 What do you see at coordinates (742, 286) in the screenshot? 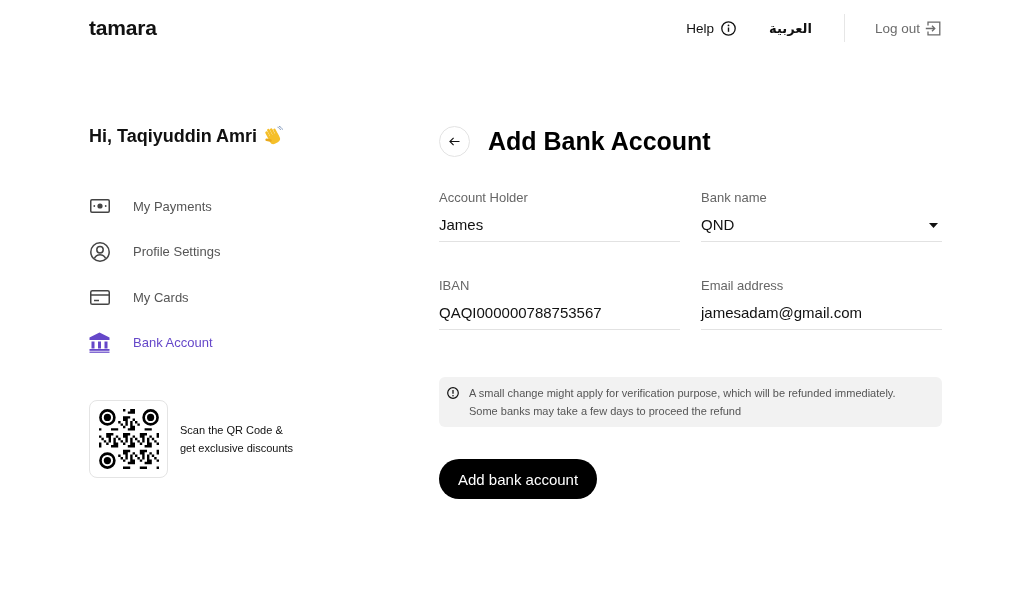
I see `field-label: Email address` at bounding box center [742, 286].